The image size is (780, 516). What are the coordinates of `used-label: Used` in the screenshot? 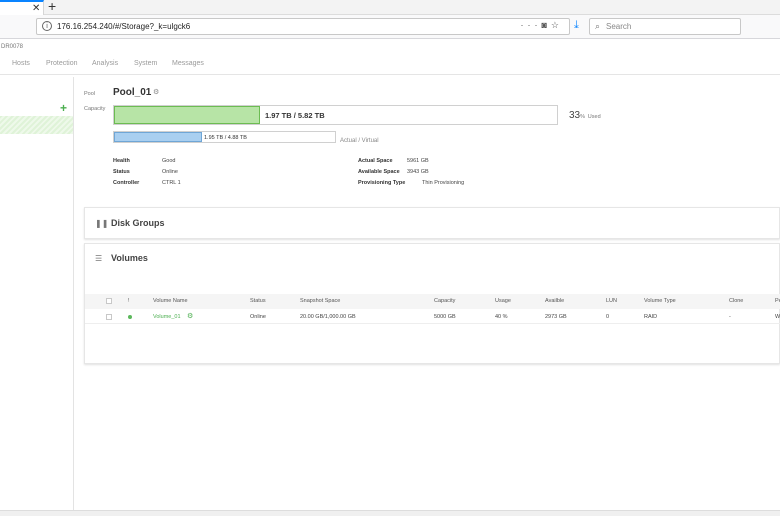 It's located at (594, 117).